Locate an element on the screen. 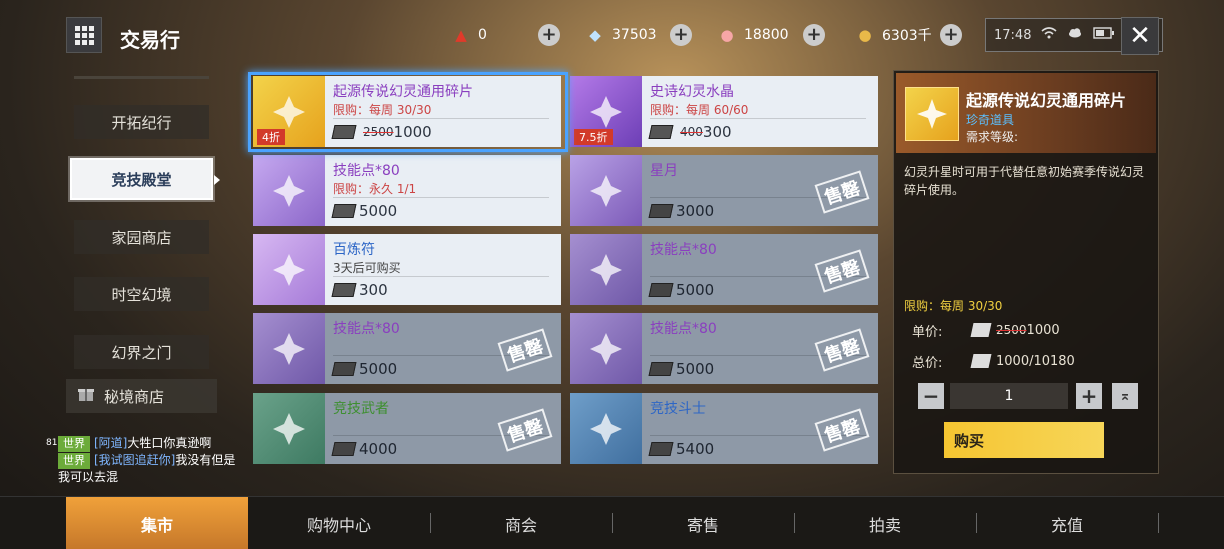 The image size is (1224, 549). item-name: 竞技斗士 is located at coordinates (678, 409).